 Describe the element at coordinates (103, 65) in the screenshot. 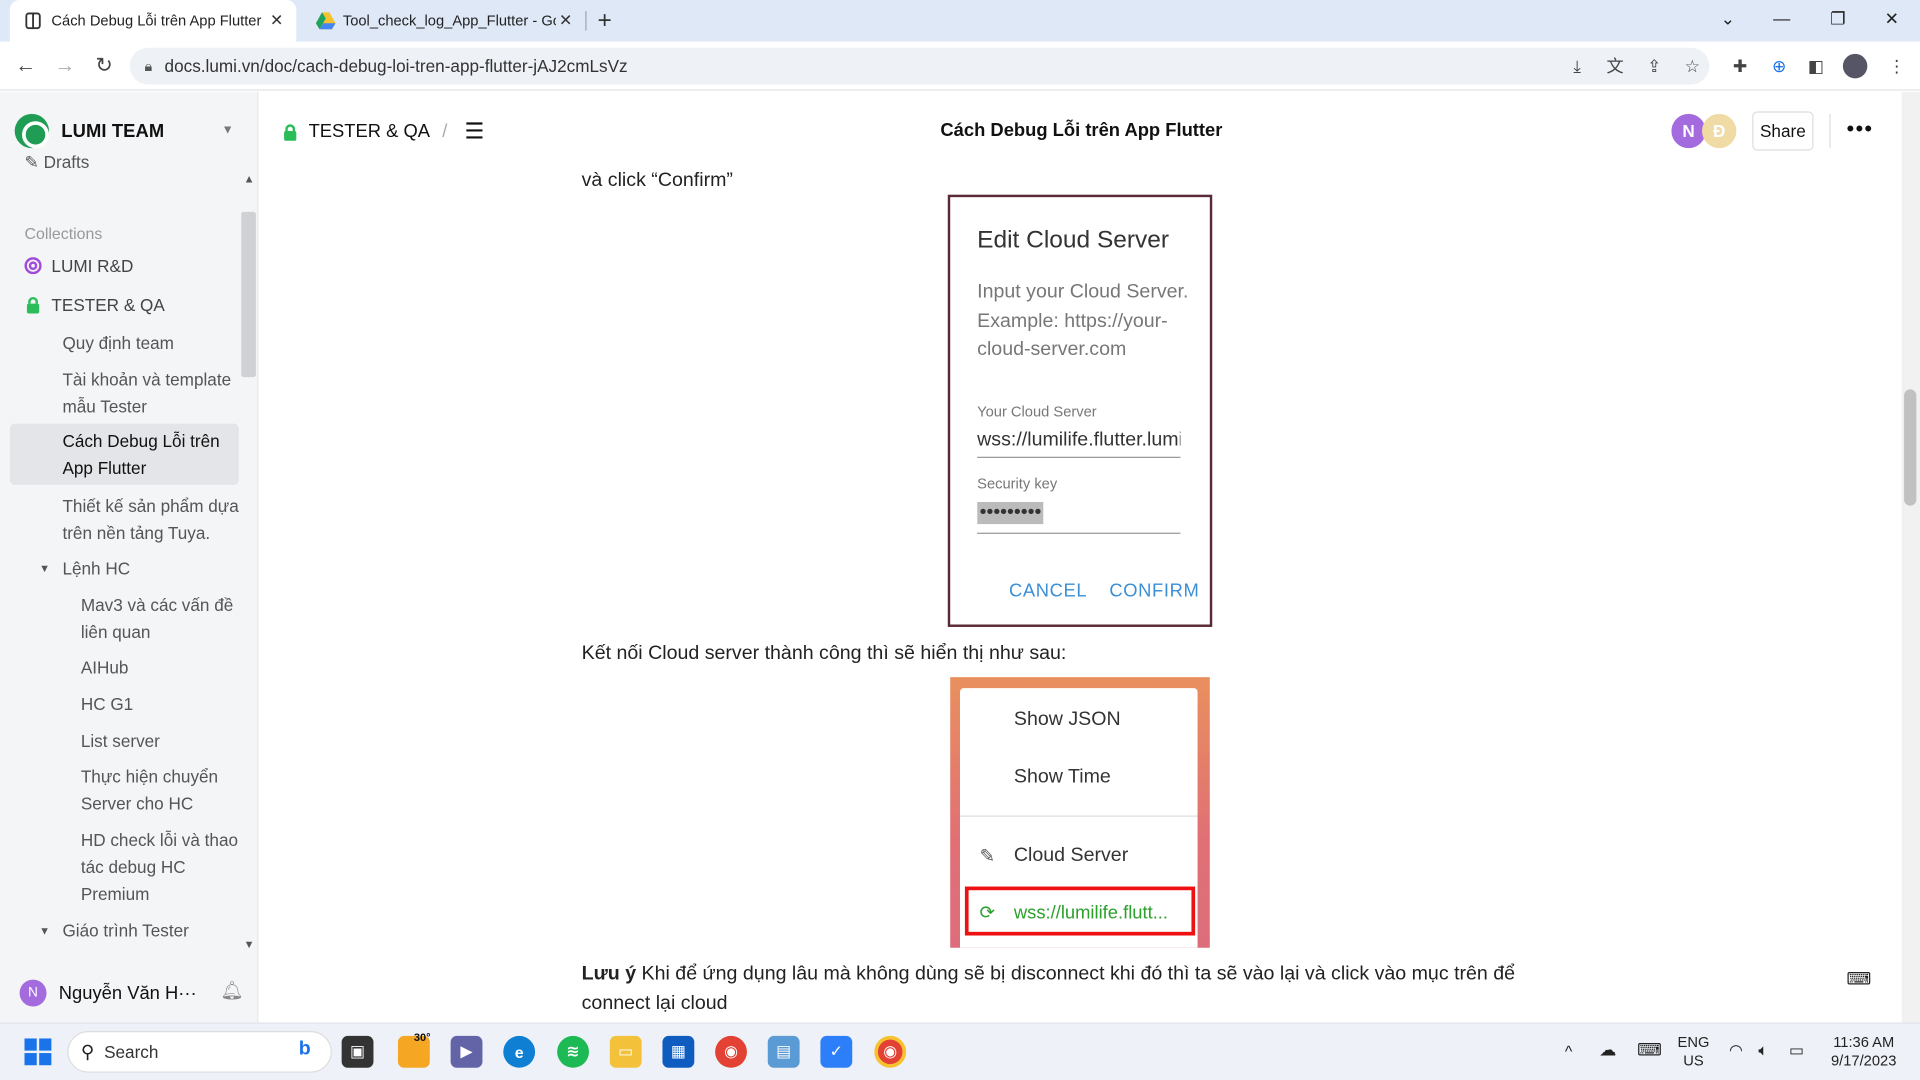

I see `reload-icon: ↻` at that location.